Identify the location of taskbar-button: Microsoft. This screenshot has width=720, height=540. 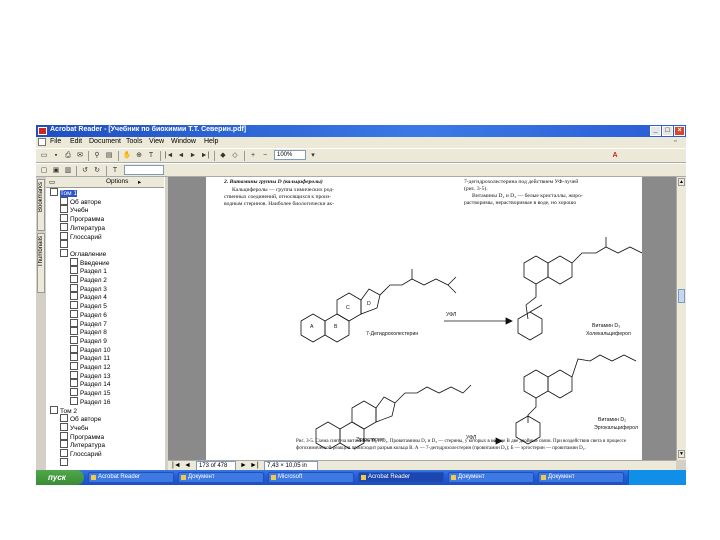
(311, 477).